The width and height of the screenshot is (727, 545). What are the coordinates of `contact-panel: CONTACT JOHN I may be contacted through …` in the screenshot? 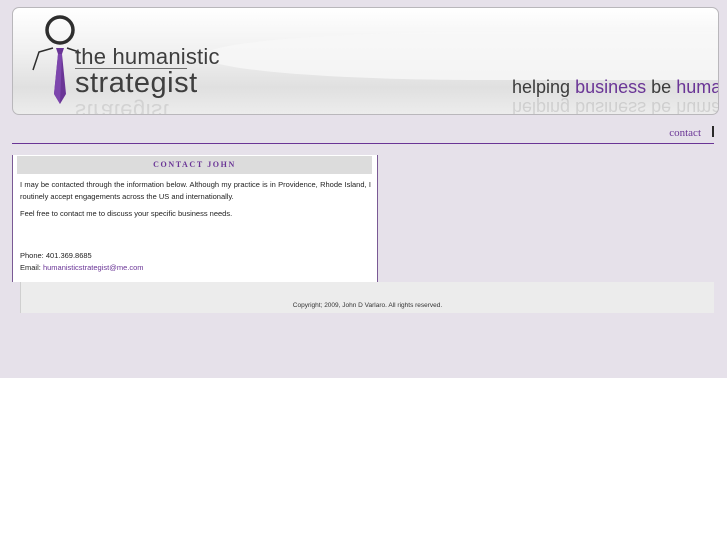 It's located at (195, 218).